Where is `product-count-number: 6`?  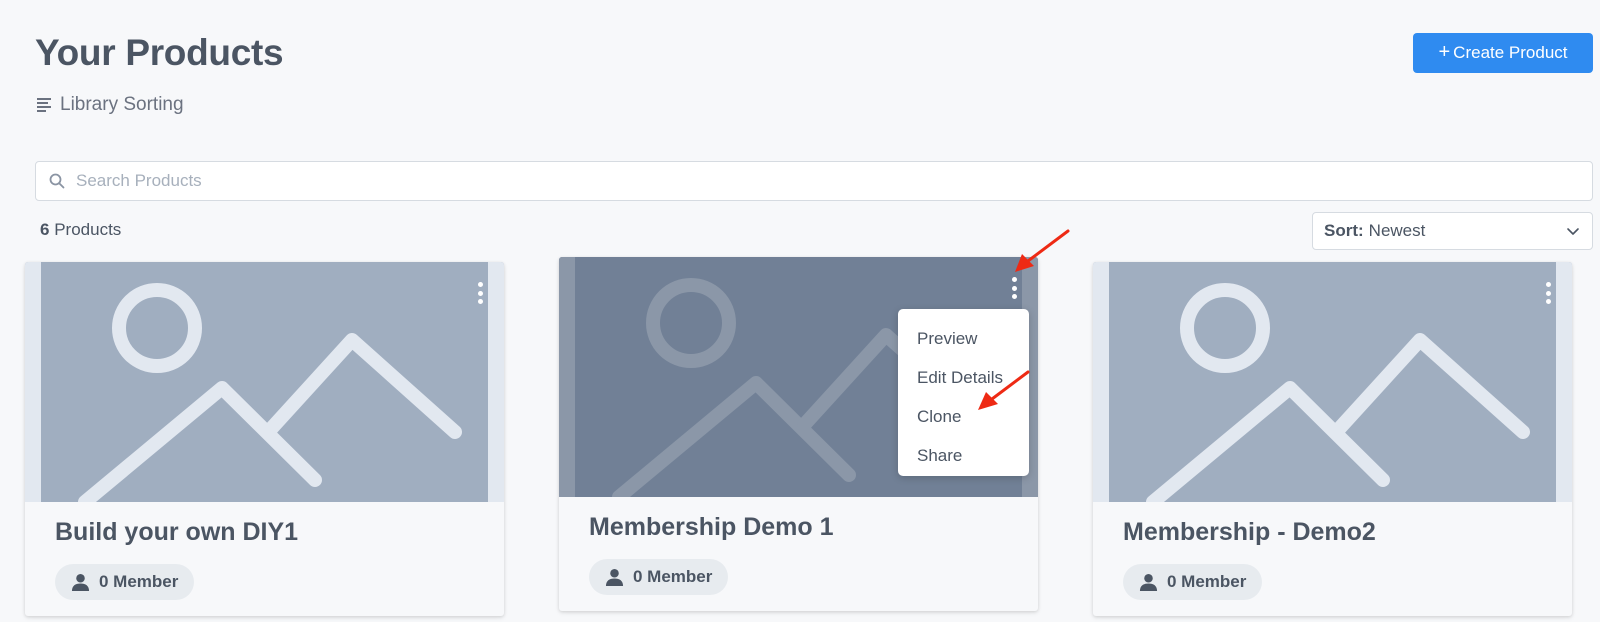
product-count-number: 6 is located at coordinates (45, 229).